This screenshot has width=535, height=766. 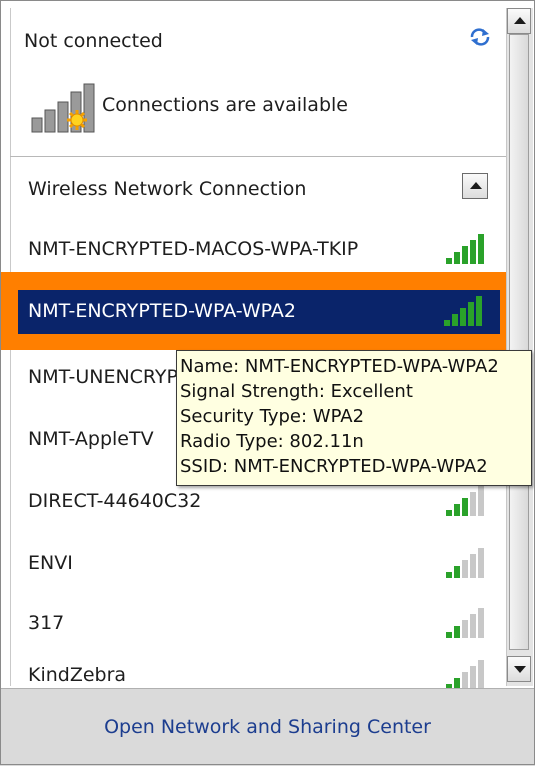 I want to click on tooltip-radio: Radio Type: 802.11n, so click(x=272, y=441).